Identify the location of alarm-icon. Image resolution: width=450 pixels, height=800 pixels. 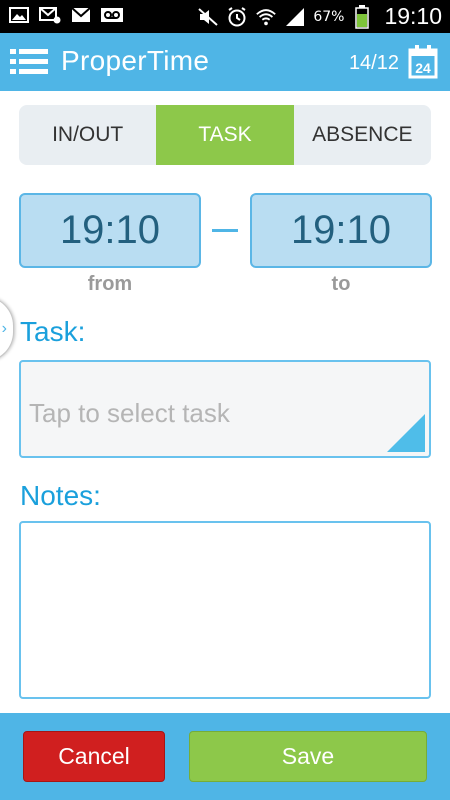
(237, 16).